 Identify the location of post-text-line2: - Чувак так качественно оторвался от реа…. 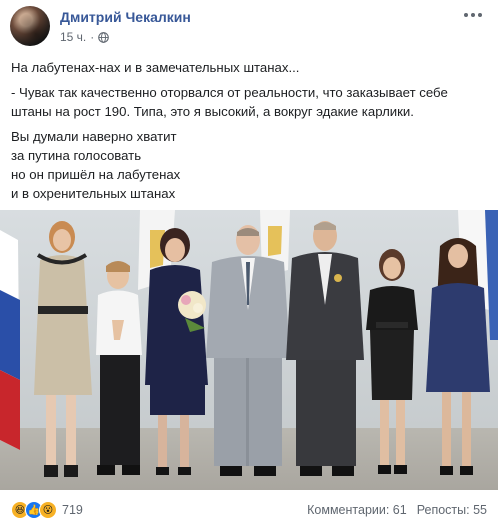
(229, 102).